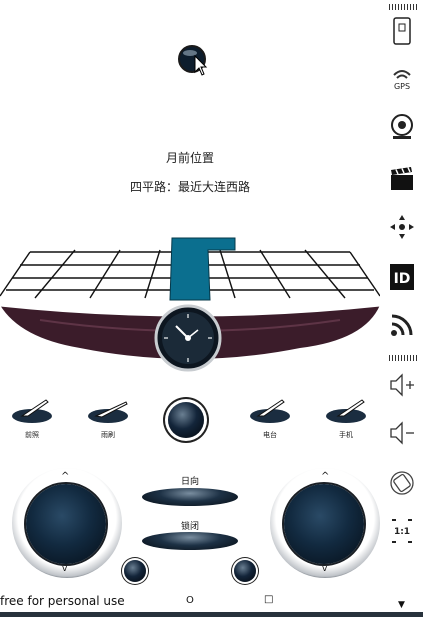 The height and width of the screenshot is (617, 423). I want to click on rotate-icon, so click(402, 483).